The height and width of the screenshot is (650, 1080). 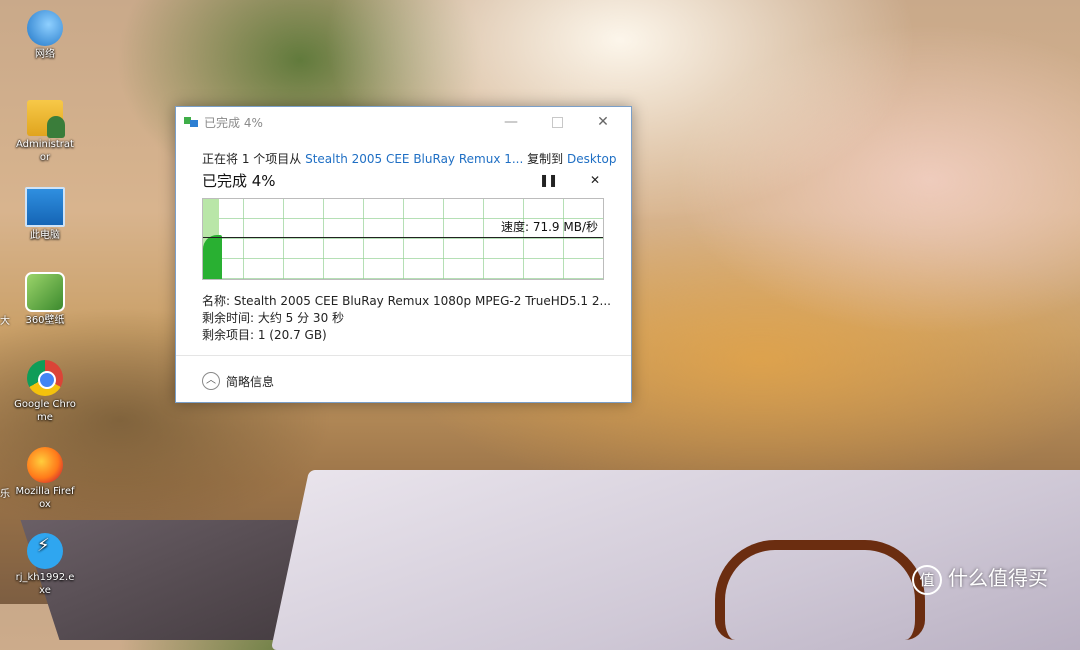 What do you see at coordinates (46, 119) in the screenshot?
I see `user-folder-icon` at bounding box center [46, 119].